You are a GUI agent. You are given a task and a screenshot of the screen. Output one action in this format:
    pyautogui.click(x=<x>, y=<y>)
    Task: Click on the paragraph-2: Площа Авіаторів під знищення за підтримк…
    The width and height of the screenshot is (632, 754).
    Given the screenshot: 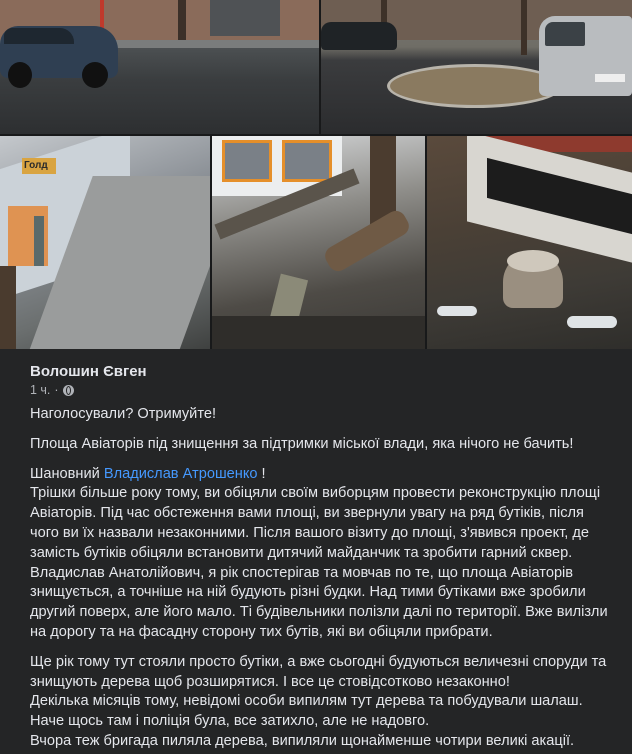 What is the action you would take?
    pyautogui.click(x=302, y=443)
    